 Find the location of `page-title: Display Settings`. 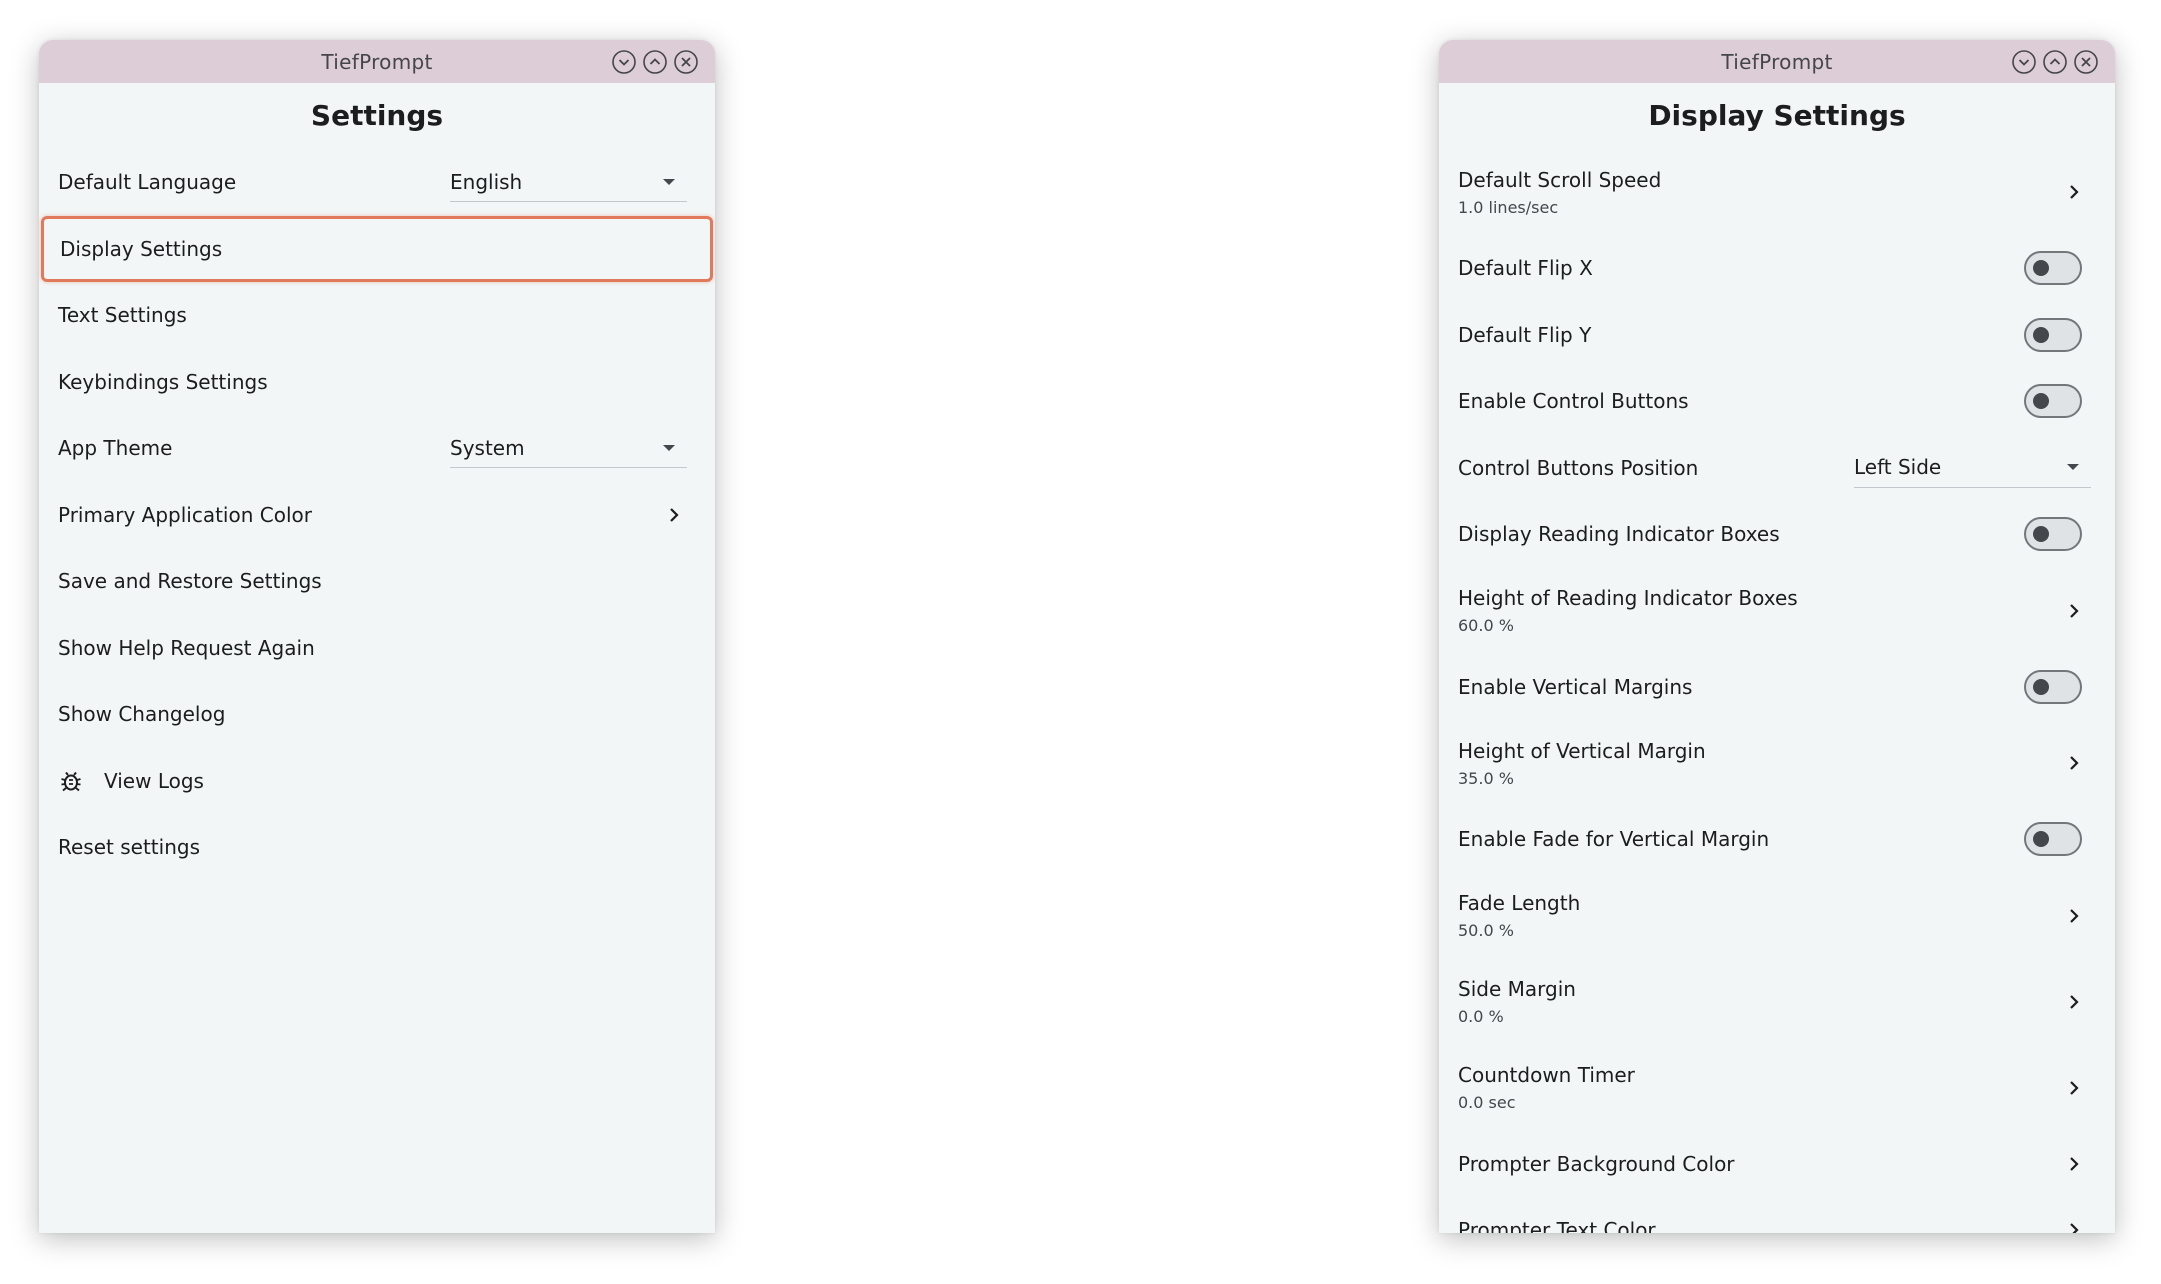

page-title: Display Settings is located at coordinates (1777, 115).